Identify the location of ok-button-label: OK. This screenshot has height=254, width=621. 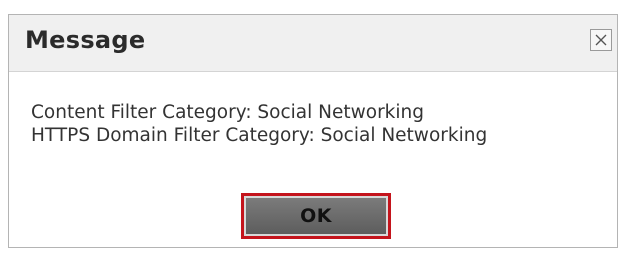
(316, 216).